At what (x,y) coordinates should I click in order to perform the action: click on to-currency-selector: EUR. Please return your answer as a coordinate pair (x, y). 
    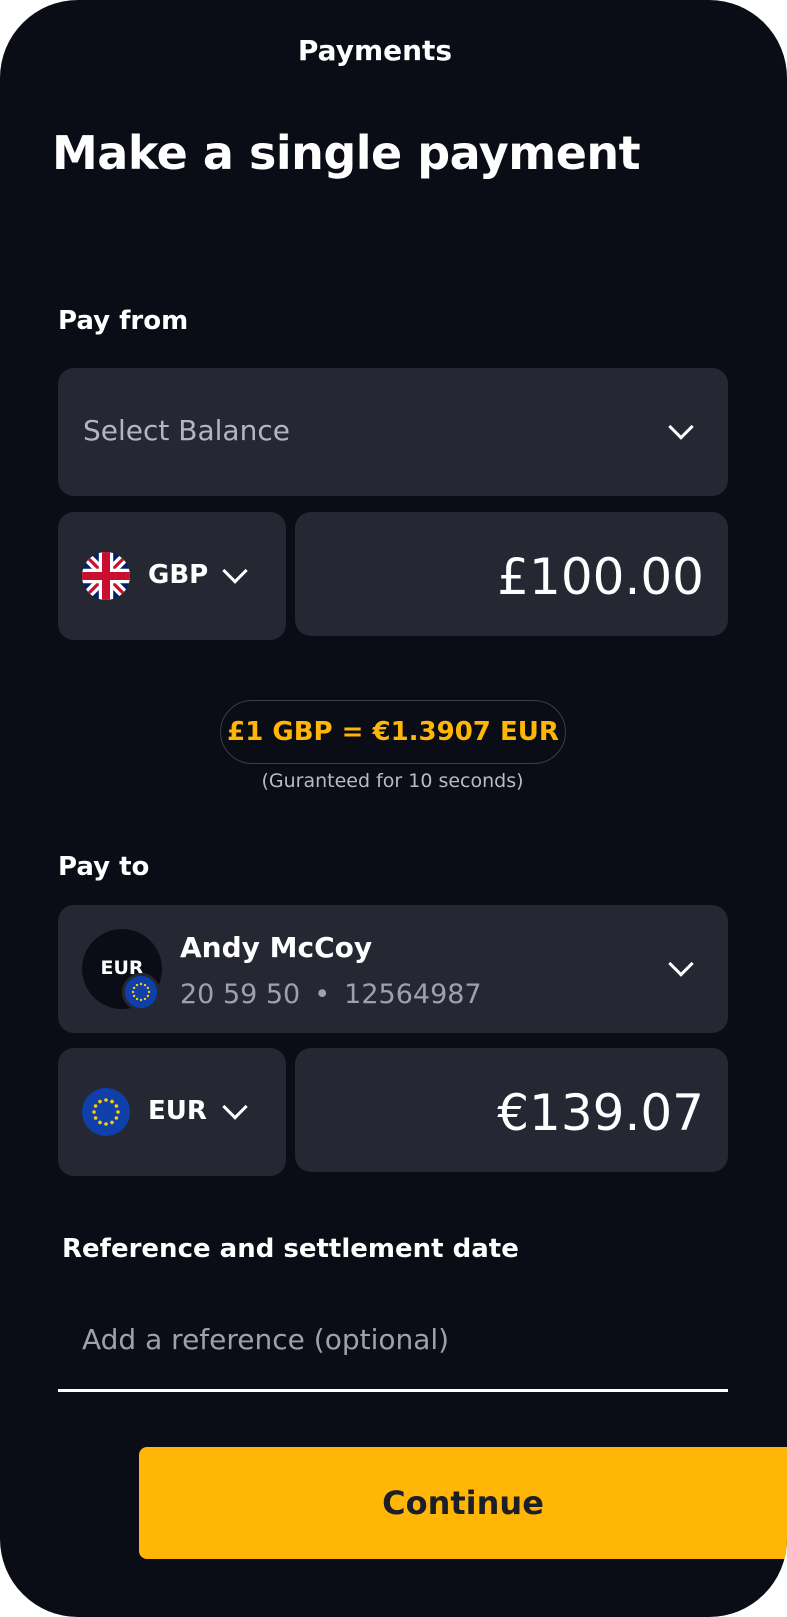
    Looking at the image, I should click on (172, 1112).